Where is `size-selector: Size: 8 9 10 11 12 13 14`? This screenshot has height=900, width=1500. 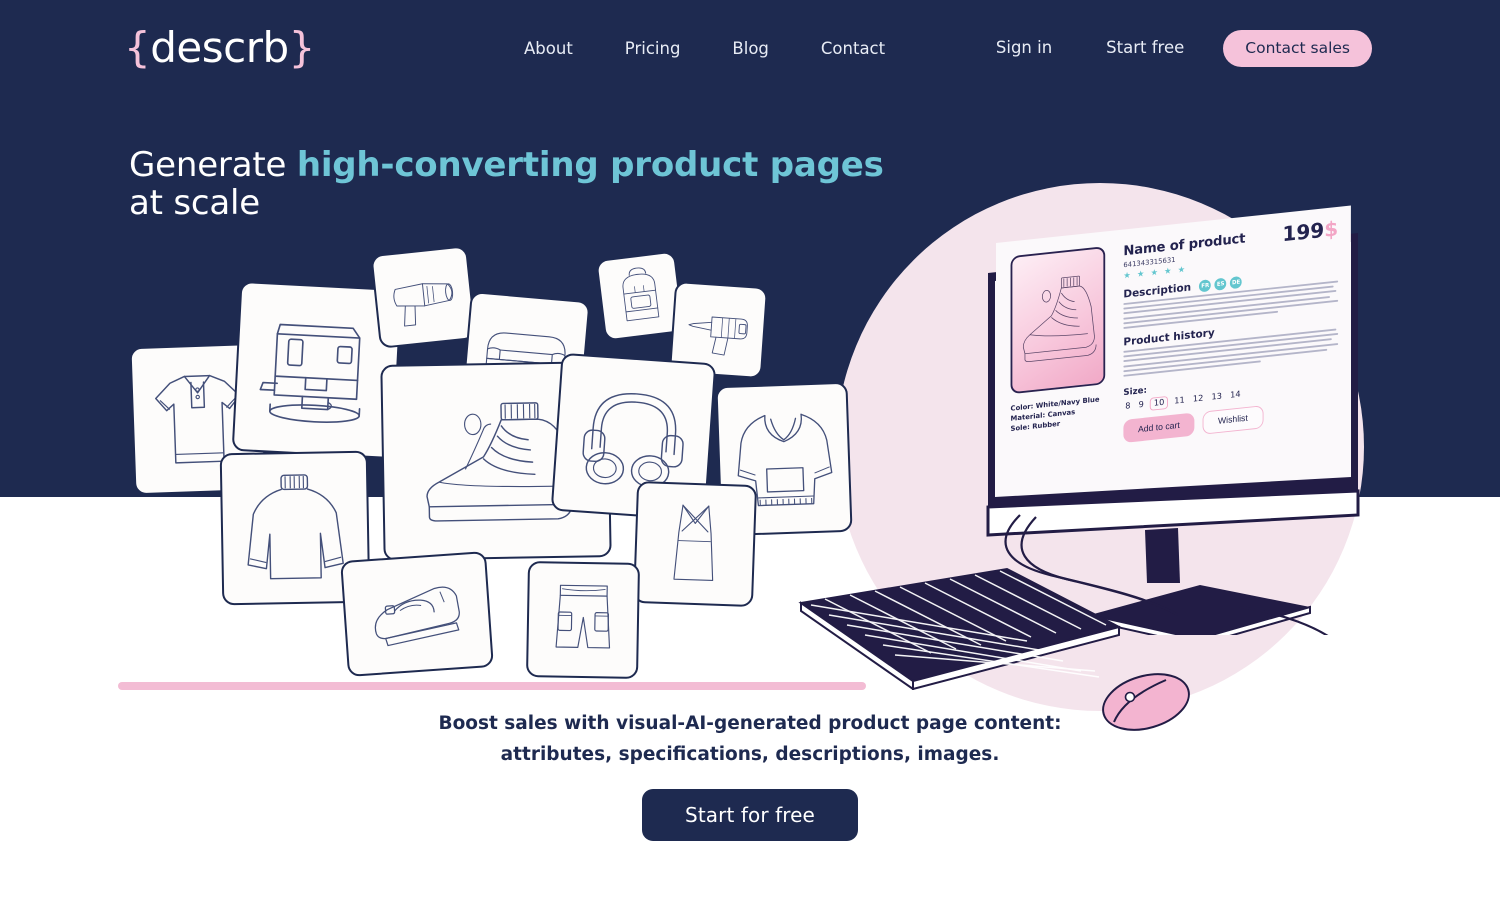
size-selector: Size: 8 9 10 11 12 13 14 is located at coordinates (1182, 394).